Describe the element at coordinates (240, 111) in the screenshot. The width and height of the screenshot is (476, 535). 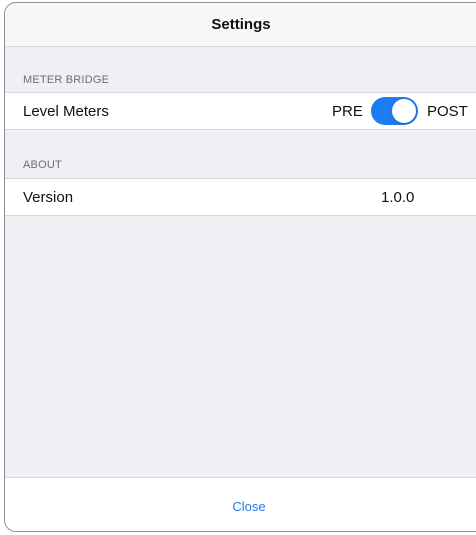
I see `level-meters-row: Level Meters PRE POST` at that location.